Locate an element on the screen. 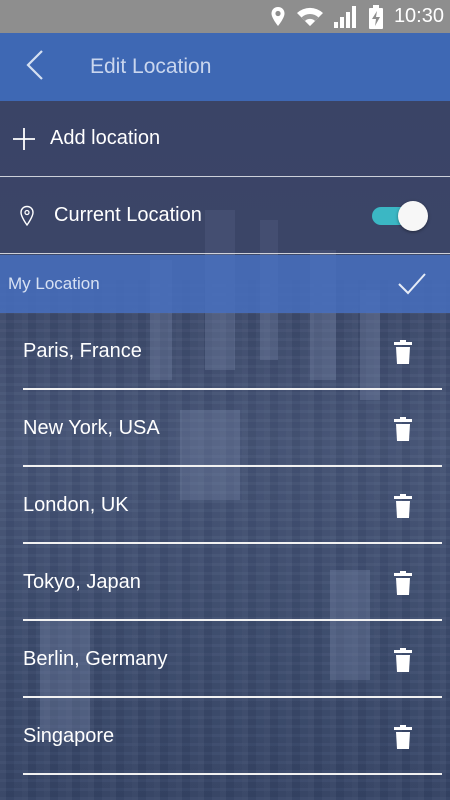 The image size is (450, 800). current-location-row: Current Location is located at coordinates (225, 216).